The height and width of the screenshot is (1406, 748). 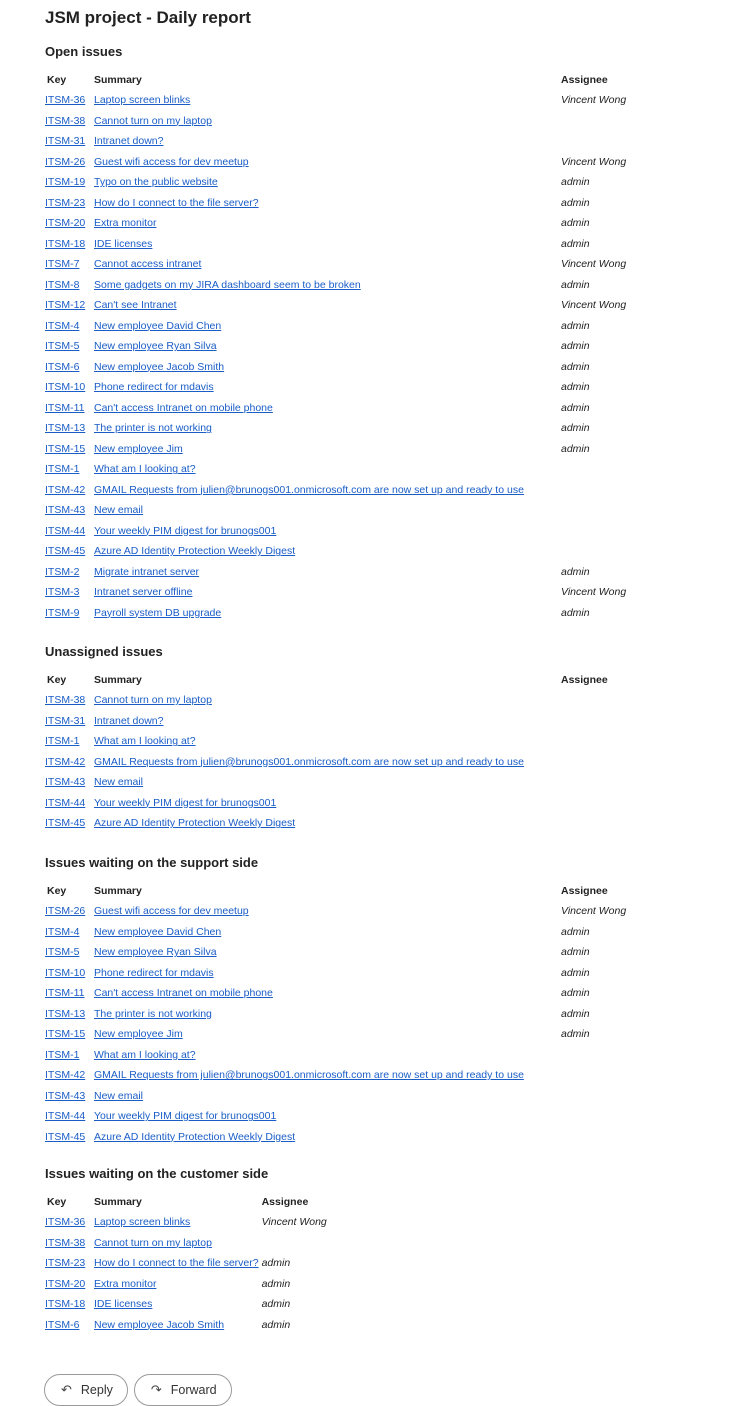 What do you see at coordinates (65, 203) in the screenshot?
I see `issue-key-link: ITSM-23` at bounding box center [65, 203].